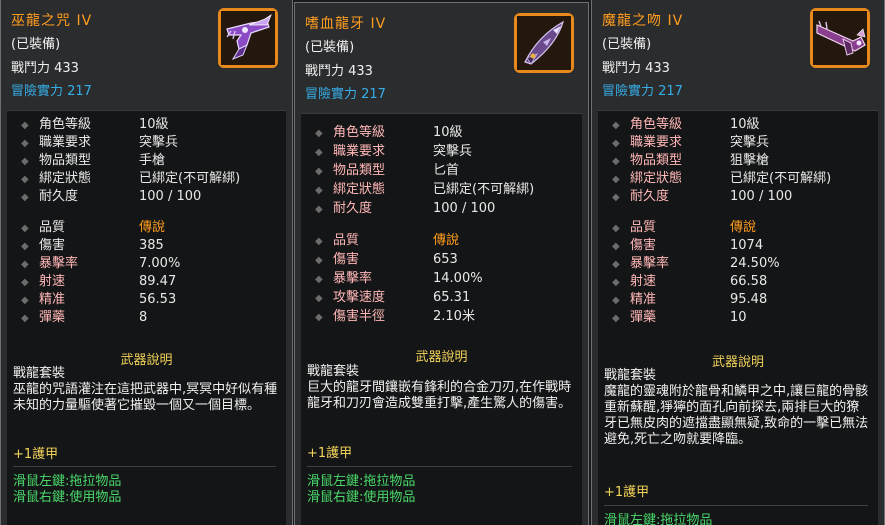 The image size is (885, 525). Describe the element at coordinates (446, 170) in the screenshot. I see `stat-value: 匕首` at that location.